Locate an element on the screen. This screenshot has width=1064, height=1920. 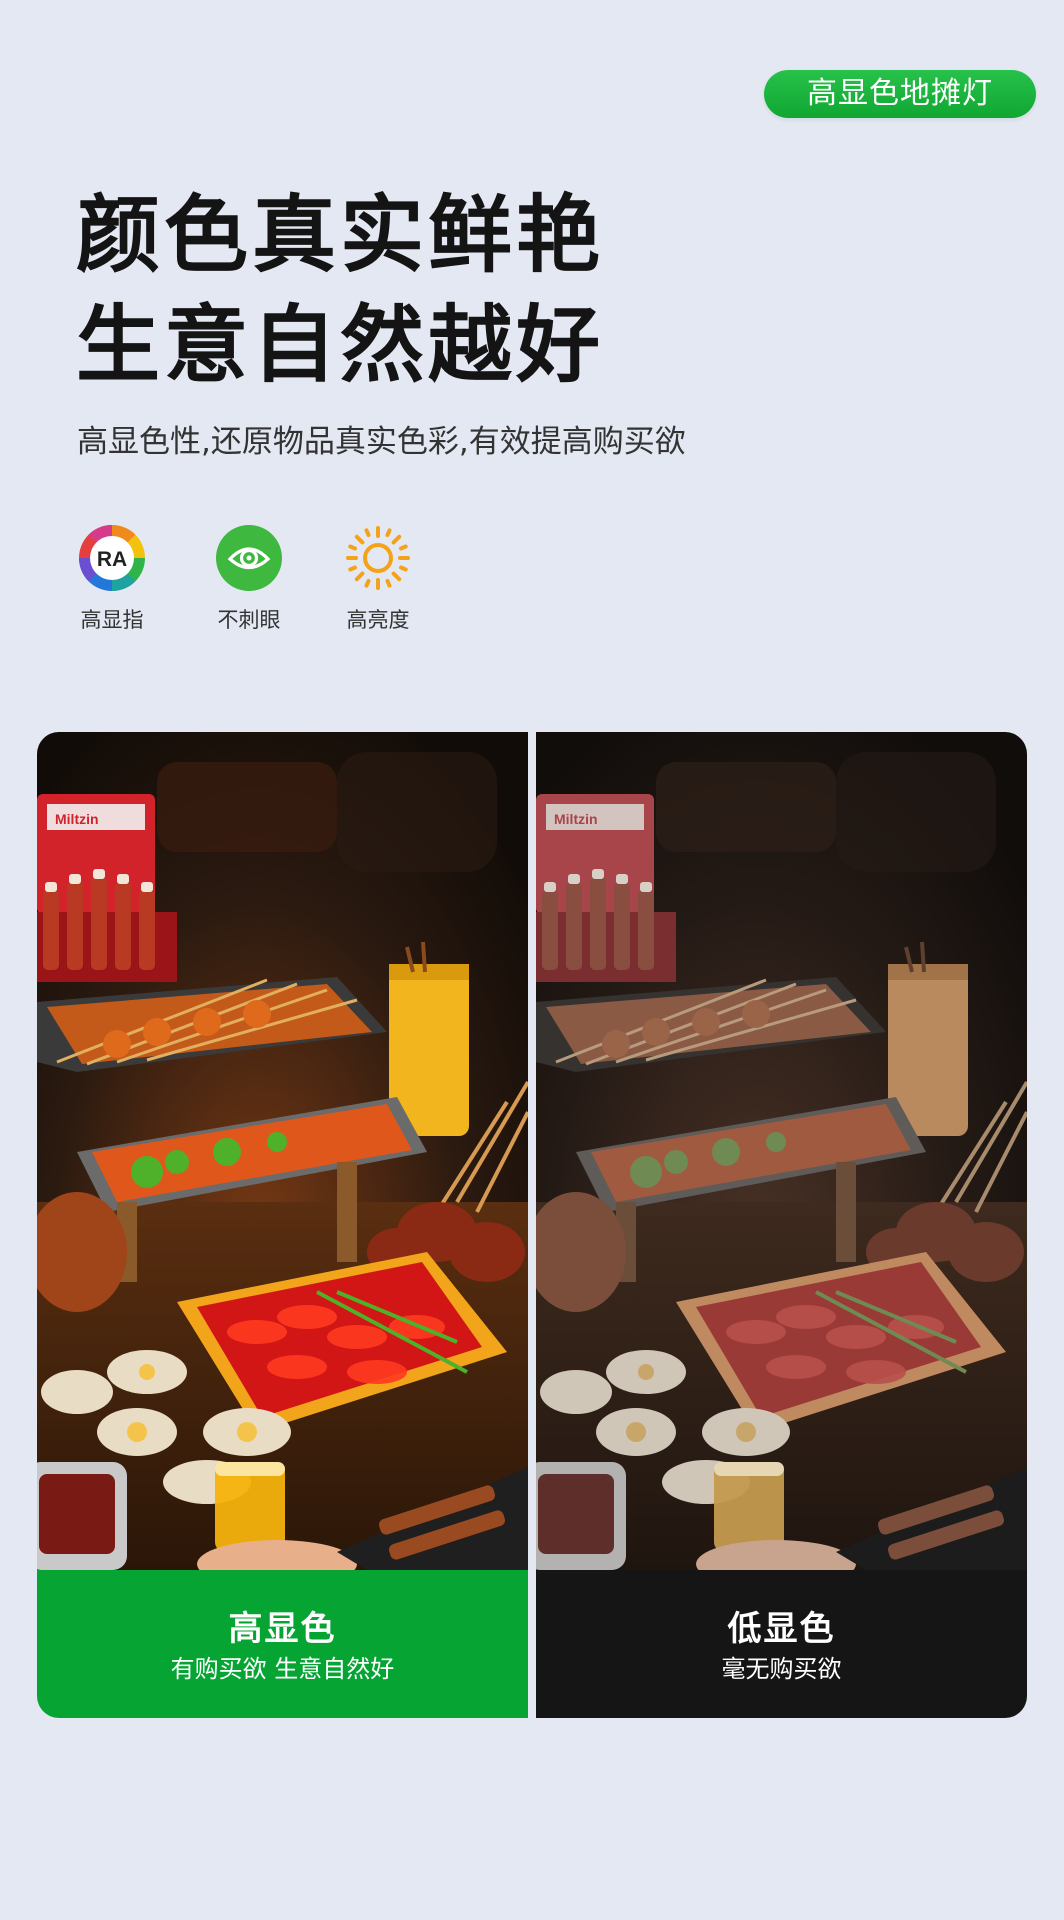
low-cri-caption: 低显色 毫无购买欲 is located at coordinates (781, 1644).